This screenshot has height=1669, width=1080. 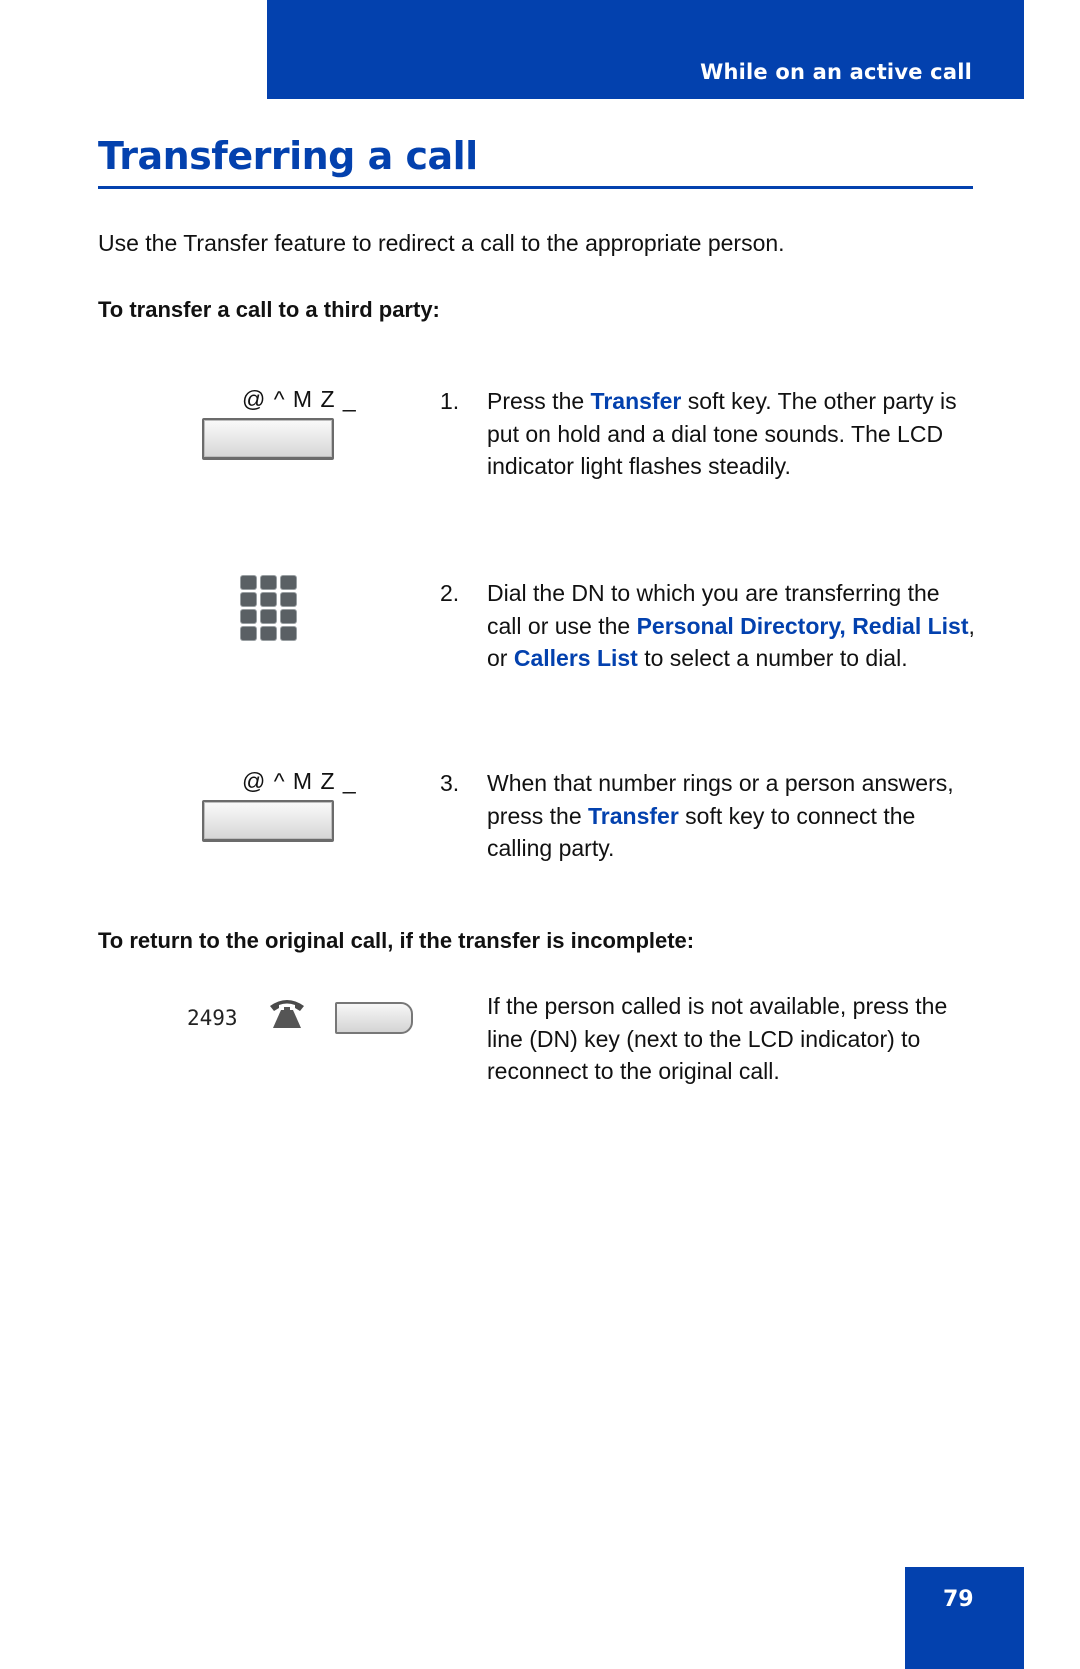 I want to click on step-number: 3., so click(x=450, y=783).